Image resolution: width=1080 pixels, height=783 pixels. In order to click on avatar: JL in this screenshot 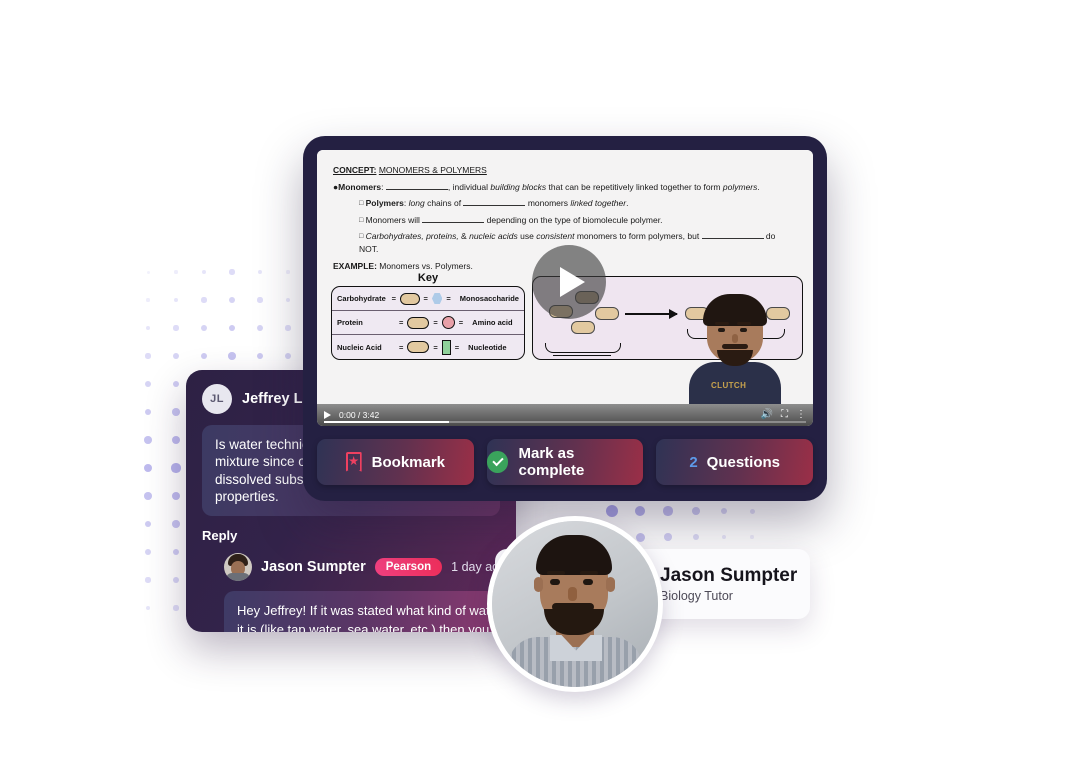, I will do `click(217, 399)`.